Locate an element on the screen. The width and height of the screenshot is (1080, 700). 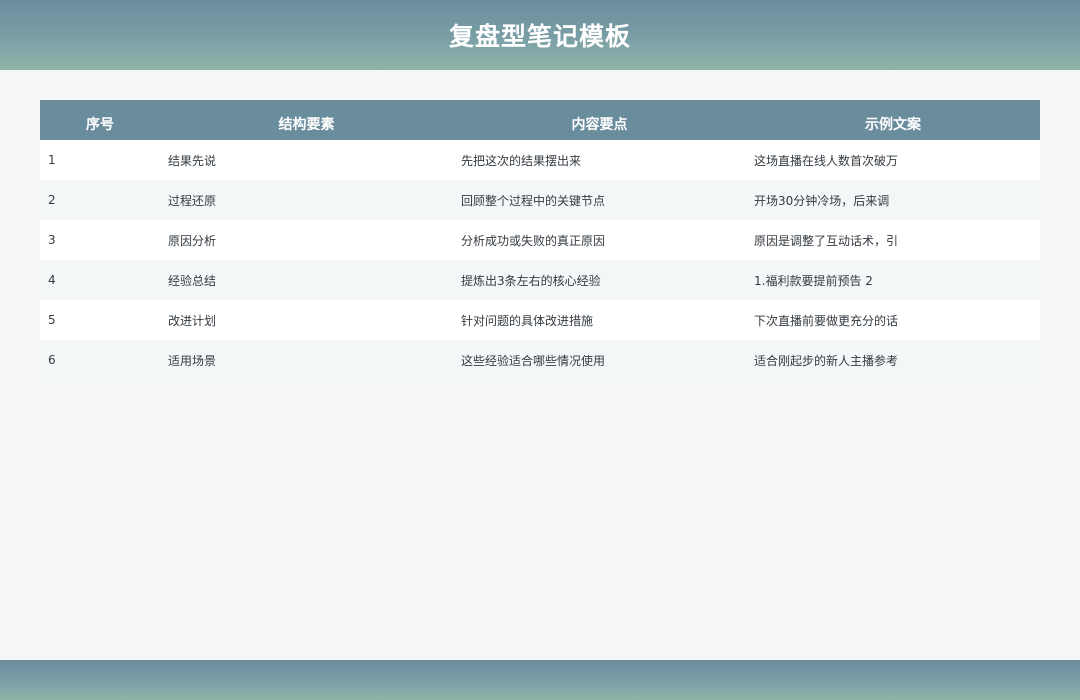
page-title: 复盘型笔记模板 is located at coordinates (539, 36).